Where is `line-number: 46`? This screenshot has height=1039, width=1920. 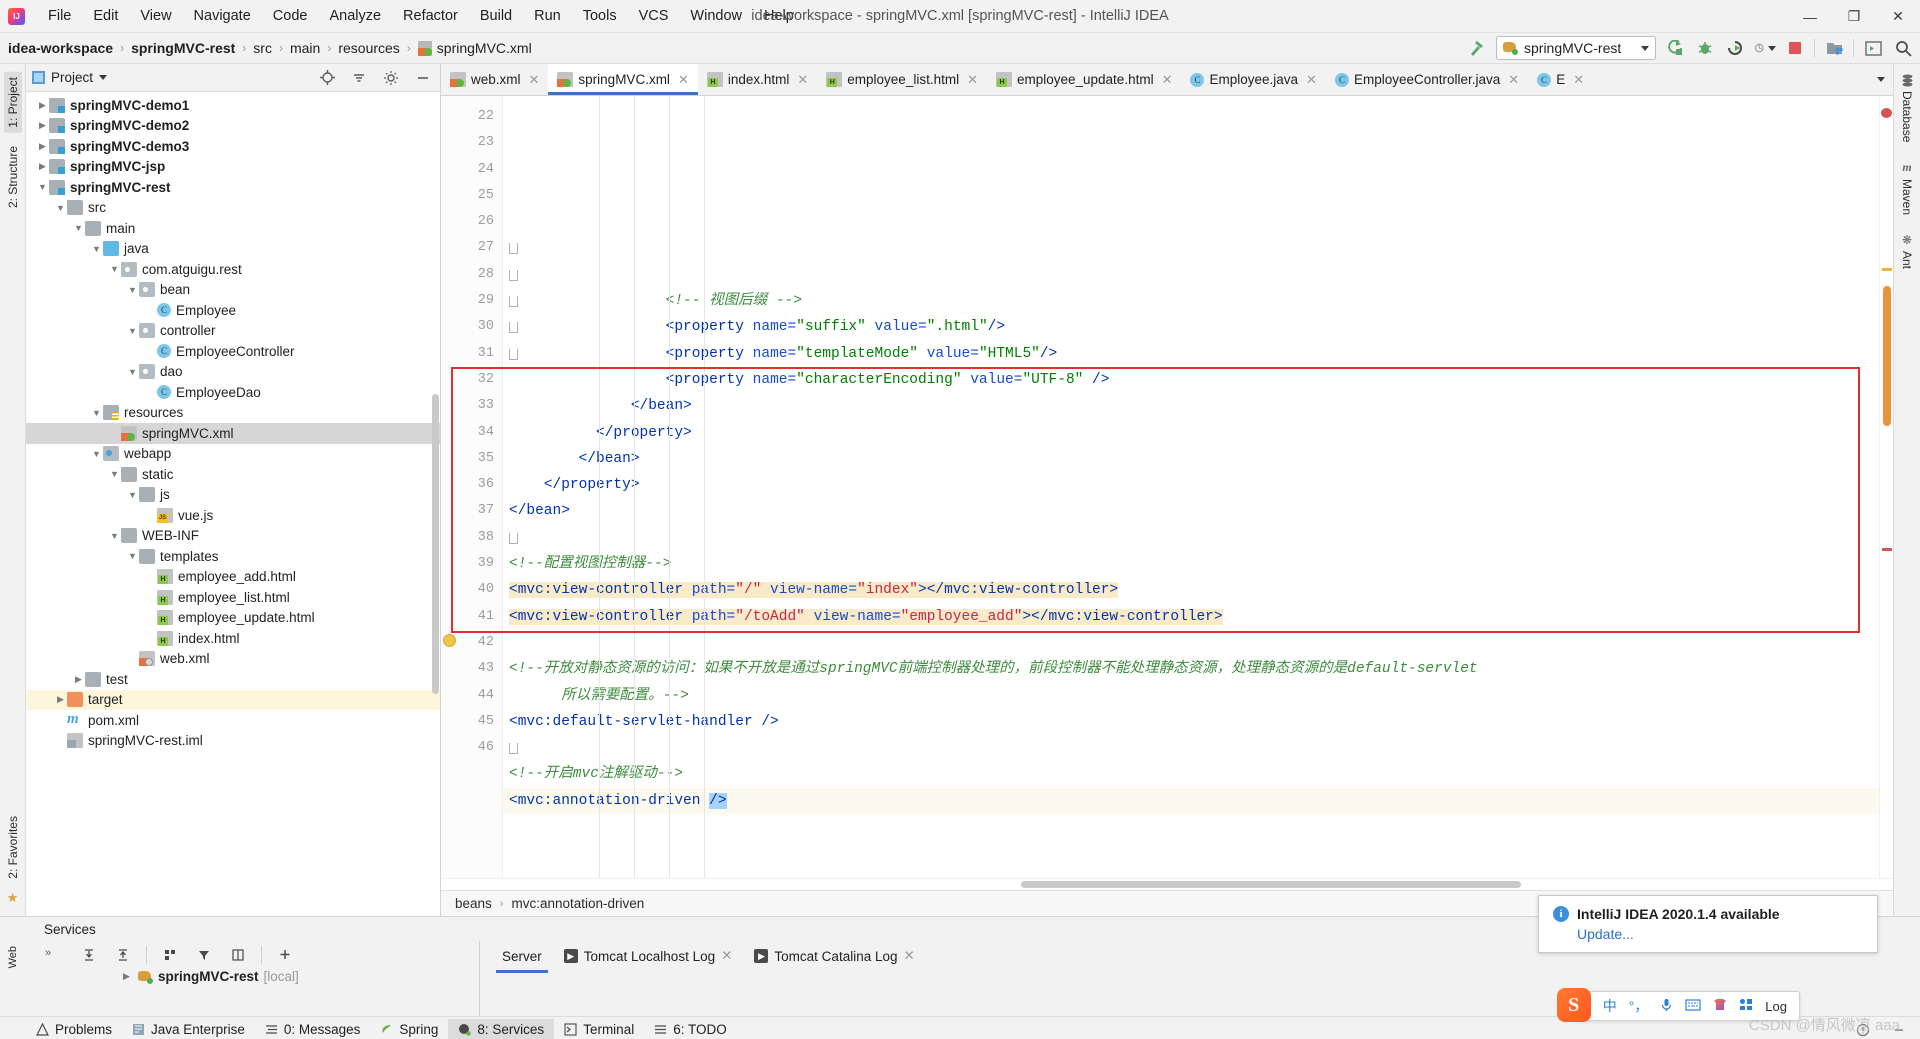 line-number: 46 is located at coordinates (479, 748).